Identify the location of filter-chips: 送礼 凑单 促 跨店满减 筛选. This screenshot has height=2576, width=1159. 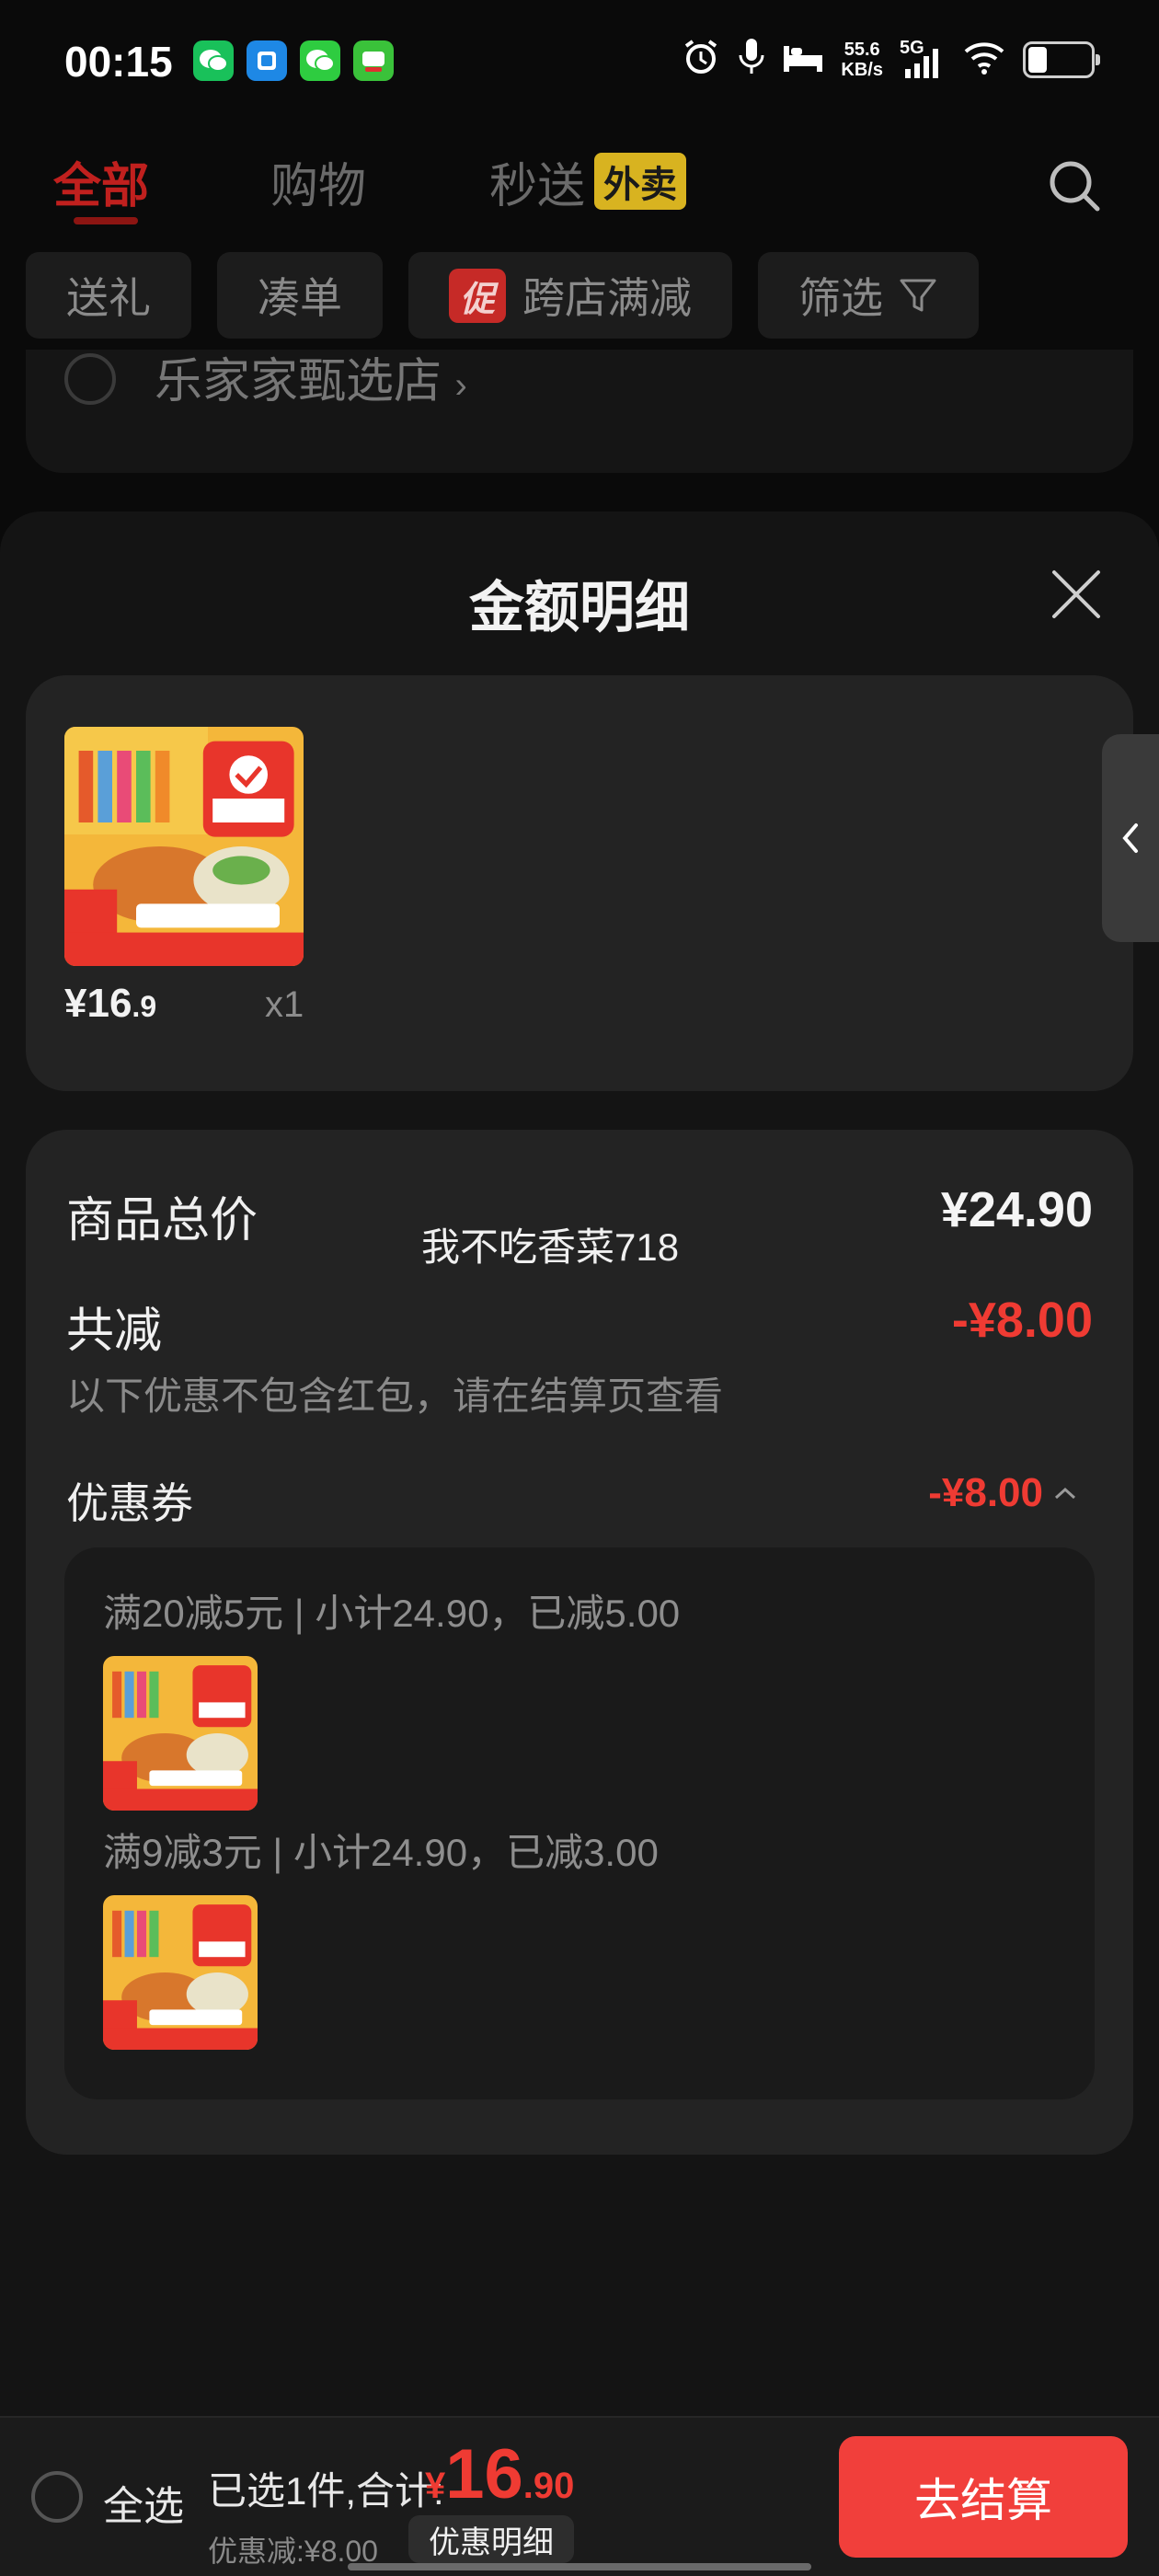
(503, 295).